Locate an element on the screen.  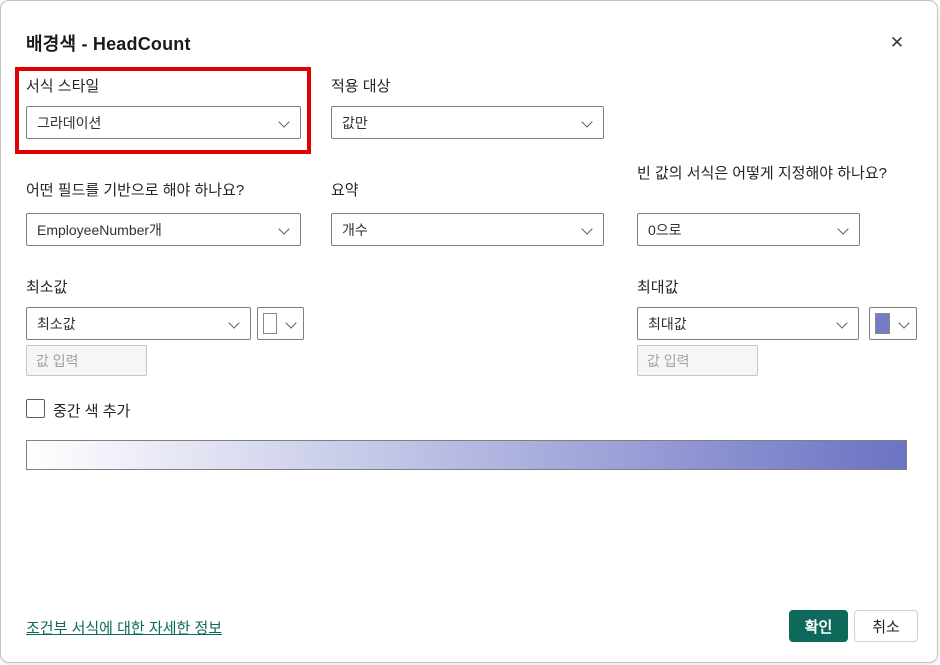
summarization-label: 요약 is located at coordinates (345, 190).